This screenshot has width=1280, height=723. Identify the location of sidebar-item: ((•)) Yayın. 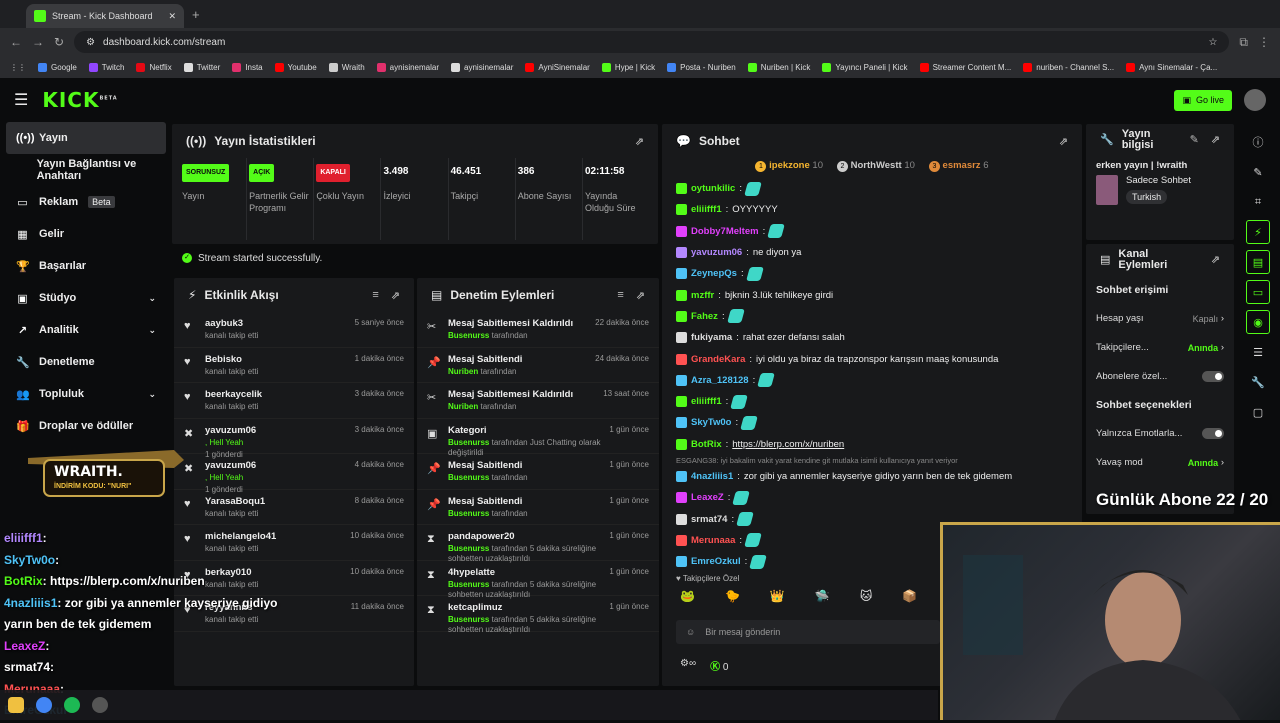
(86, 138).